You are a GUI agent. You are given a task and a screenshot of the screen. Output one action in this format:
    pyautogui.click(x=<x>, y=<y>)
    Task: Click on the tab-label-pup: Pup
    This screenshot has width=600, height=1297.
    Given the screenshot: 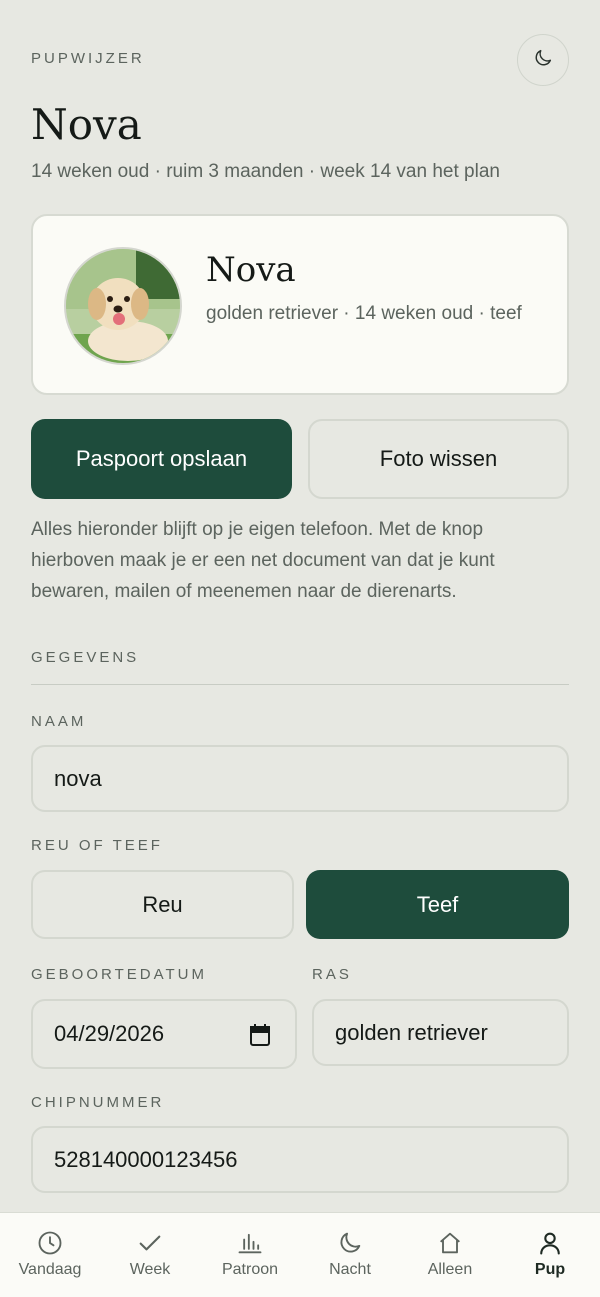 What is the action you would take?
    pyautogui.click(x=550, y=1269)
    